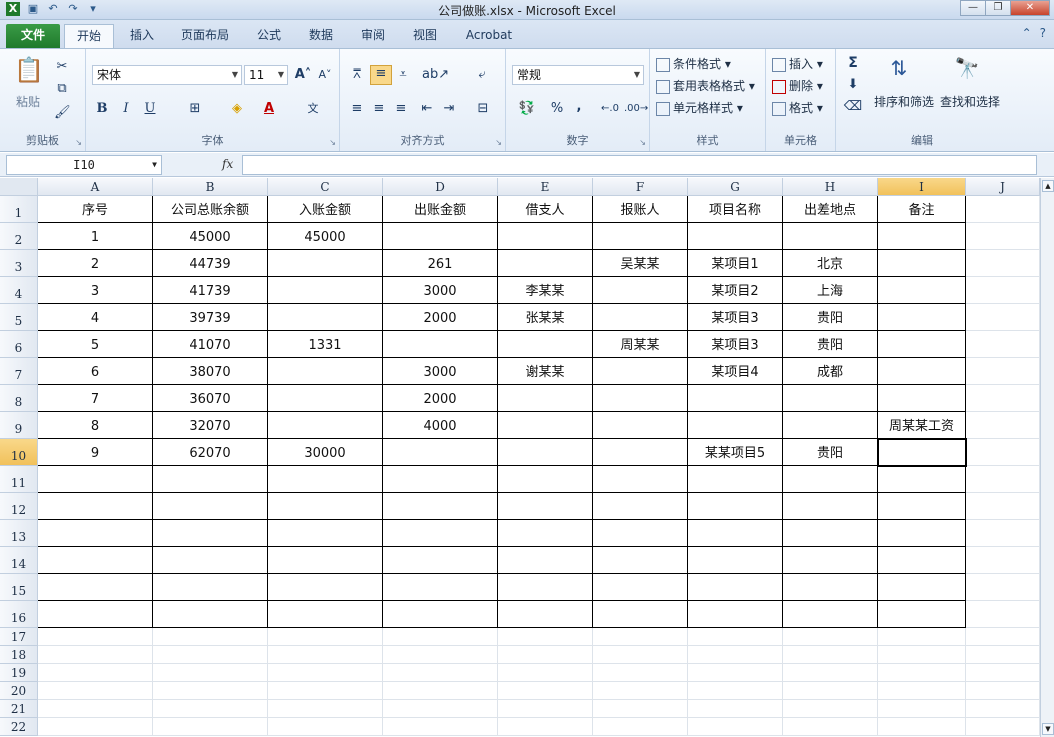 This screenshot has height=737, width=1054. Describe the element at coordinates (210, 691) in the screenshot. I see `cell-b20` at that location.